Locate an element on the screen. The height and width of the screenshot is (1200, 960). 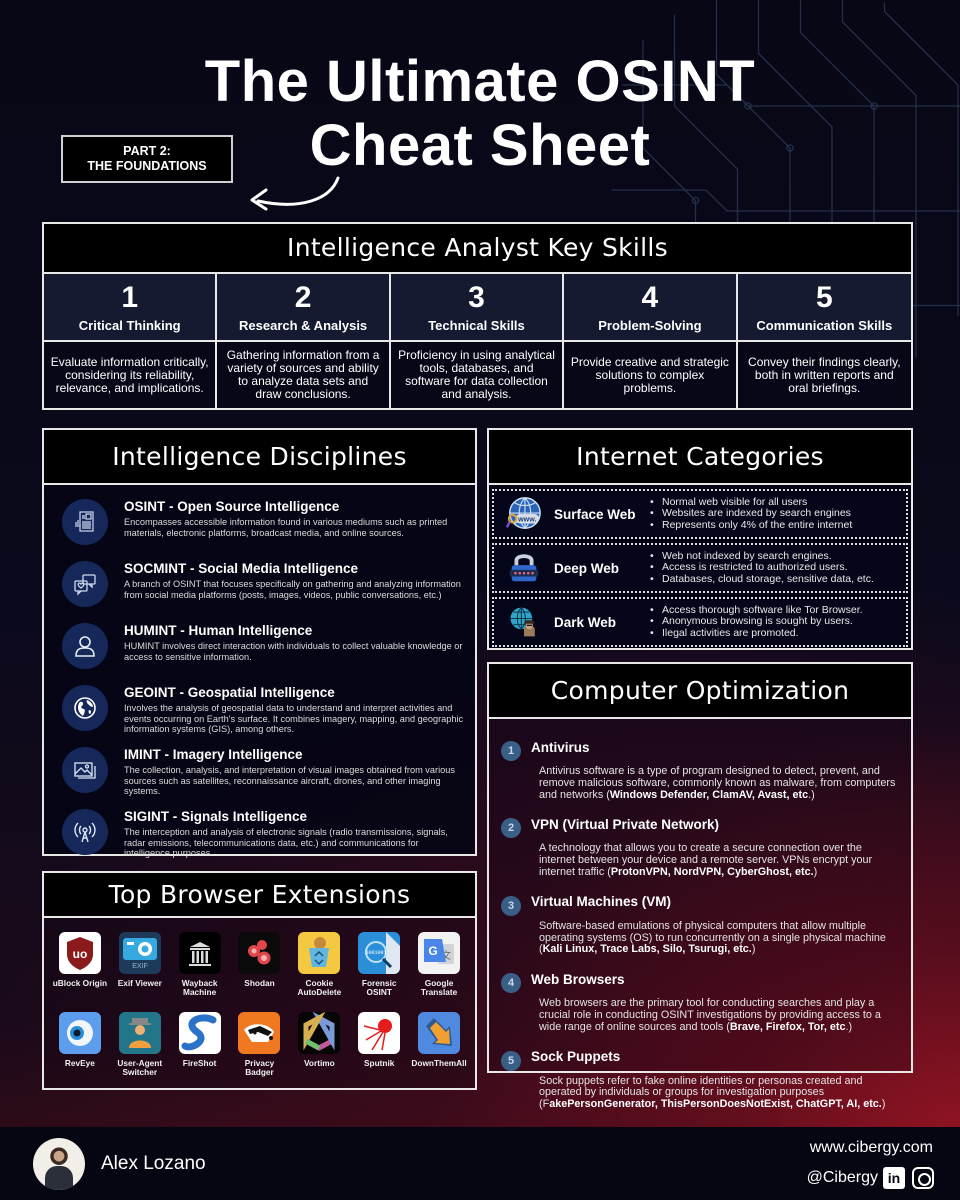
category-name: Surface Web is located at coordinates (595, 514).